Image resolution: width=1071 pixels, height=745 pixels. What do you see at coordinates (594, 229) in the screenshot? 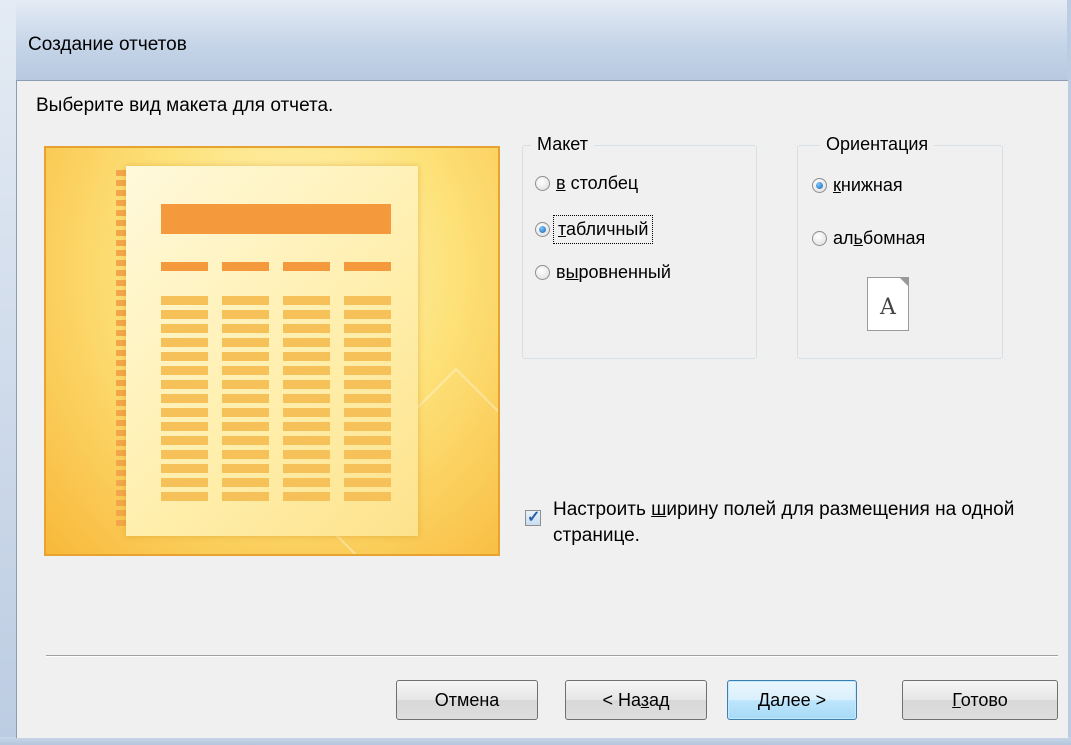
I see `layout-radio-tabular: табличный` at bounding box center [594, 229].